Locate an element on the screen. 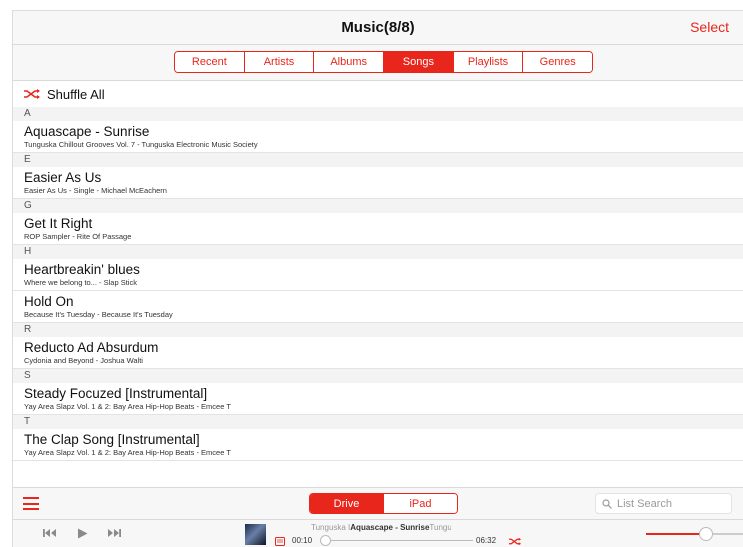 The image size is (743, 547). tab-genres: Genres is located at coordinates (557, 62).